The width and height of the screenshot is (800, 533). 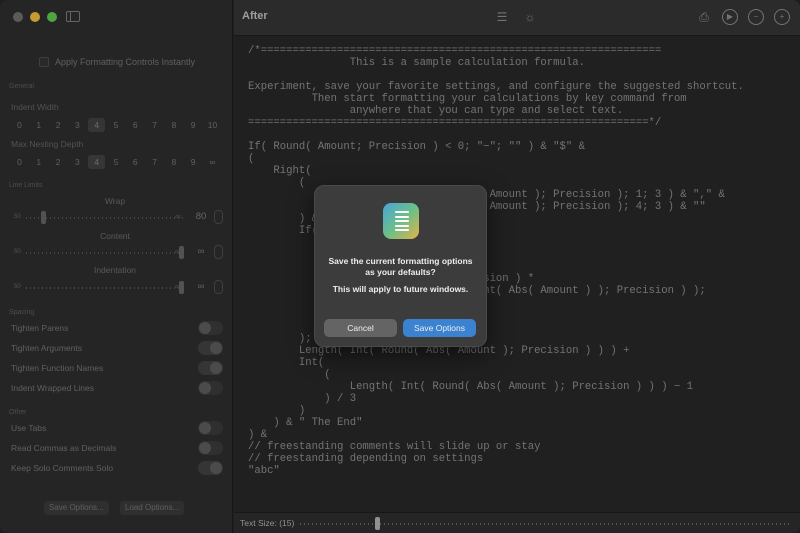 What do you see at coordinates (360, 328) in the screenshot?
I see `cancel-button: Cancel` at bounding box center [360, 328].